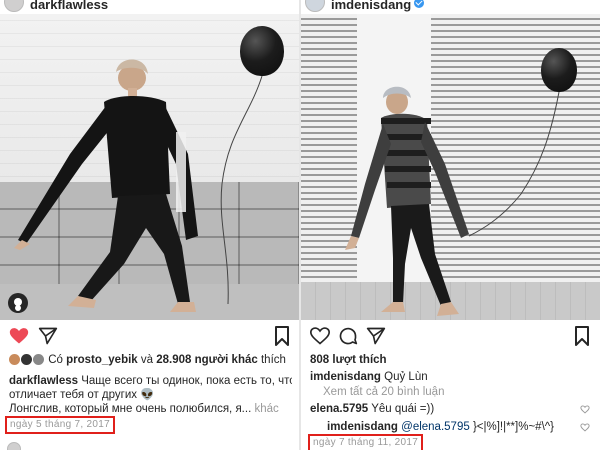 This screenshot has width=600, height=450. I want to click on caption-text: Чаще всего ты одинок, пока есть то, что, so click(186, 381).